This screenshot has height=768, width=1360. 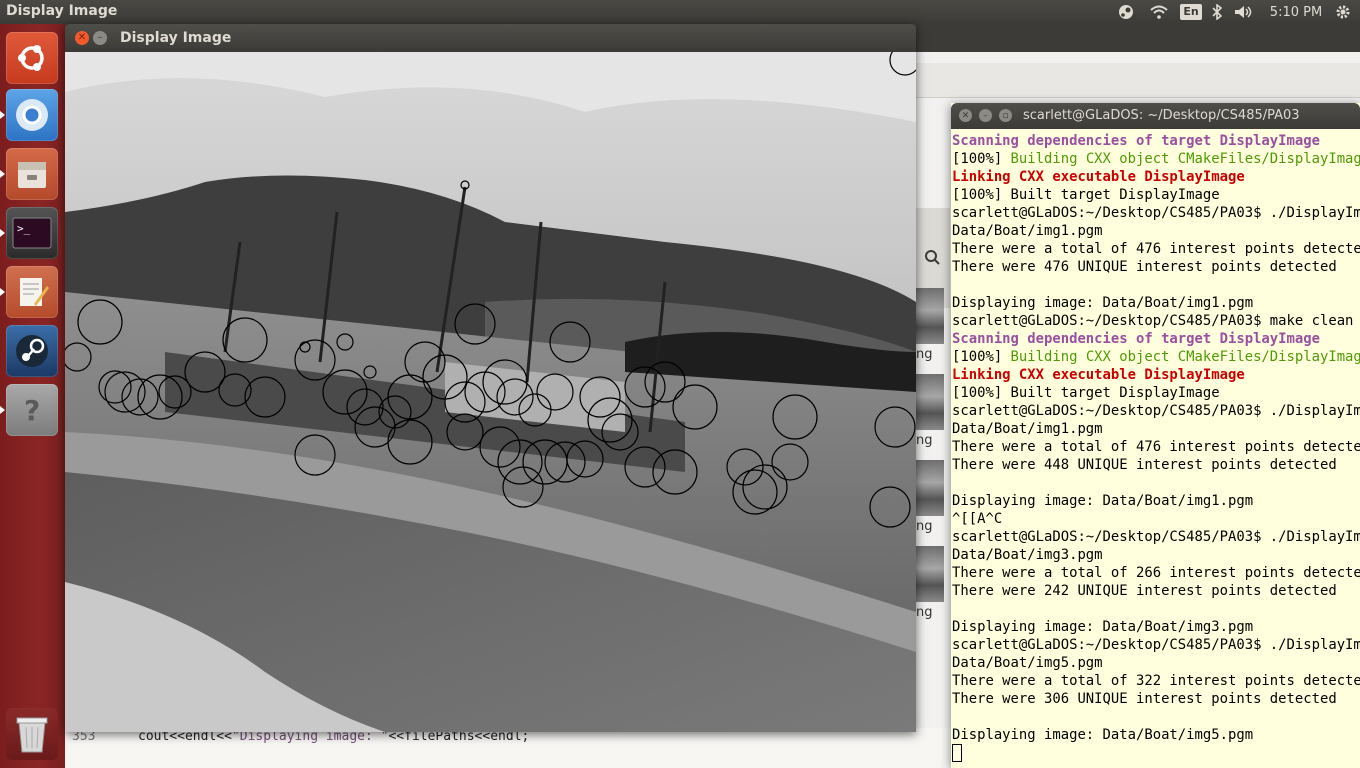 I want to click on unknown-app-icon: ?, so click(x=32, y=410).